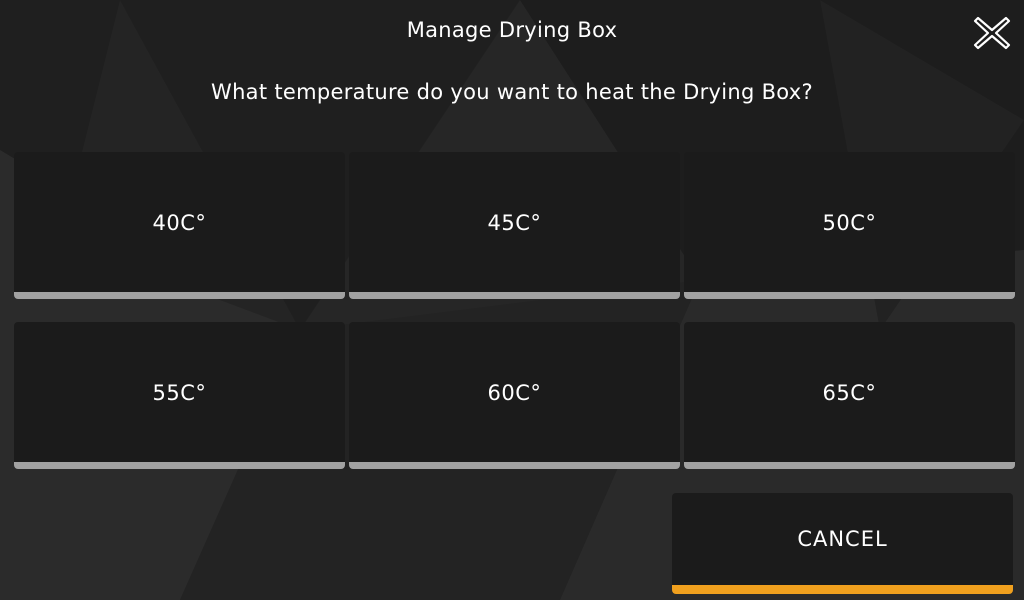  What do you see at coordinates (179, 393) in the screenshot?
I see `temp-button-label: 55C°` at bounding box center [179, 393].